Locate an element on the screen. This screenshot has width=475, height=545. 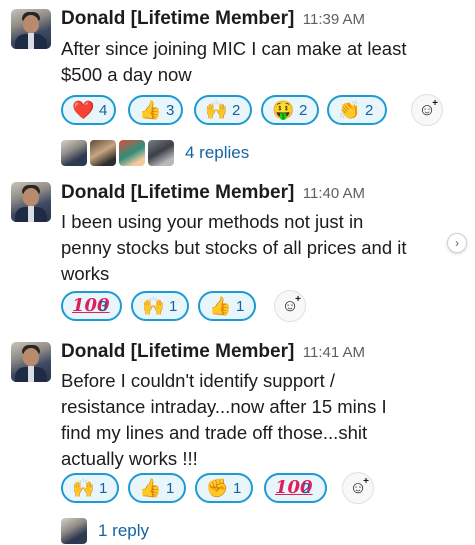
fist-icon: ✊ is located at coordinates (217, 488).